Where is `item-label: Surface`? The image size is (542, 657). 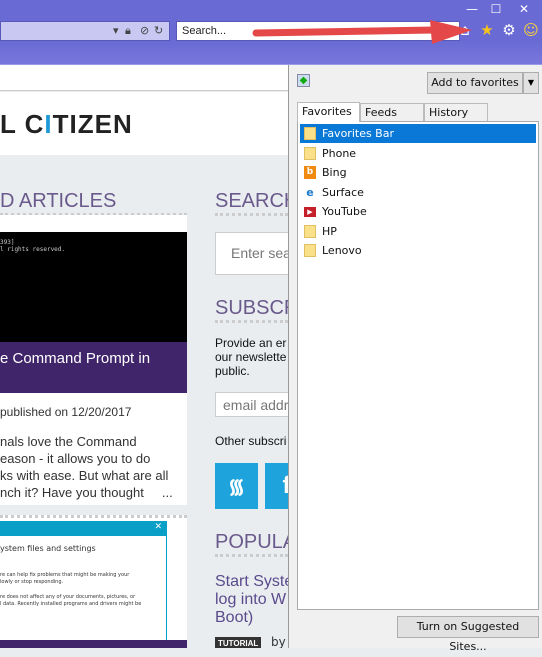 item-label: Surface is located at coordinates (343, 192).